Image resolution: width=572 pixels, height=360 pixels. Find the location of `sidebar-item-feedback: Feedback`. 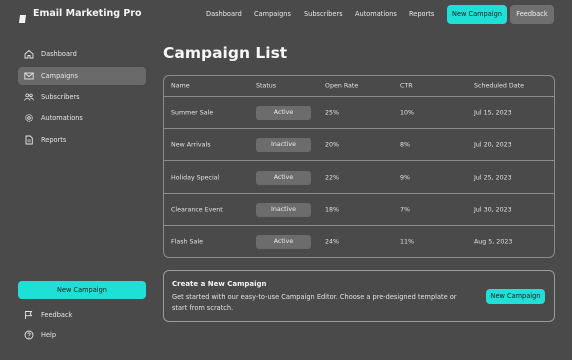

sidebar-item-feedback: Feedback is located at coordinates (82, 315).